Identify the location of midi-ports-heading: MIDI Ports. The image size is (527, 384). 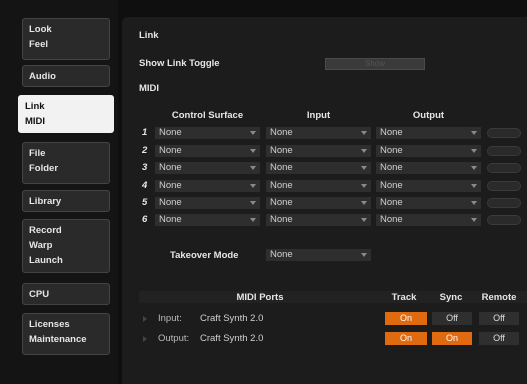
(260, 297).